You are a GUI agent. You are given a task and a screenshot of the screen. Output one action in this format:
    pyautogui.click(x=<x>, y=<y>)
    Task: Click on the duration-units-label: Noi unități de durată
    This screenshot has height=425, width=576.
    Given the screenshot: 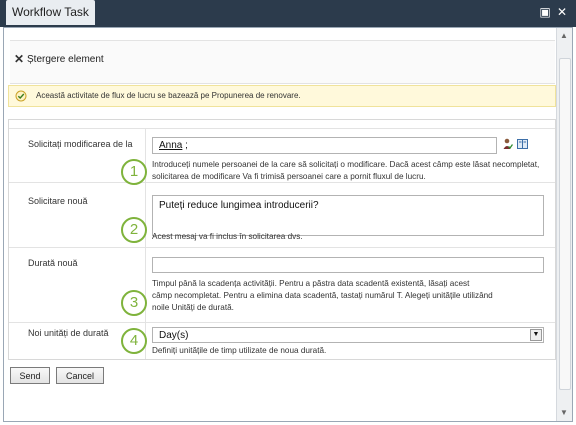 What is the action you would take?
    pyautogui.click(x=68, y=333)
    